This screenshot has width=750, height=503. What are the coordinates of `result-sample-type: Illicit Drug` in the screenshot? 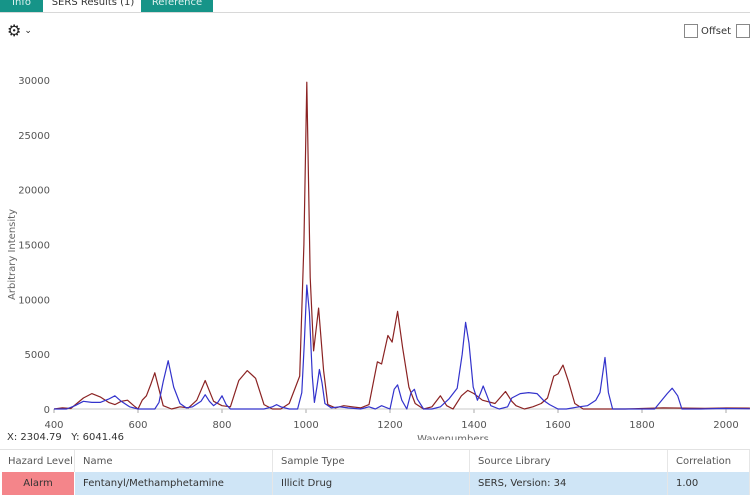 It's located at (371, 483).